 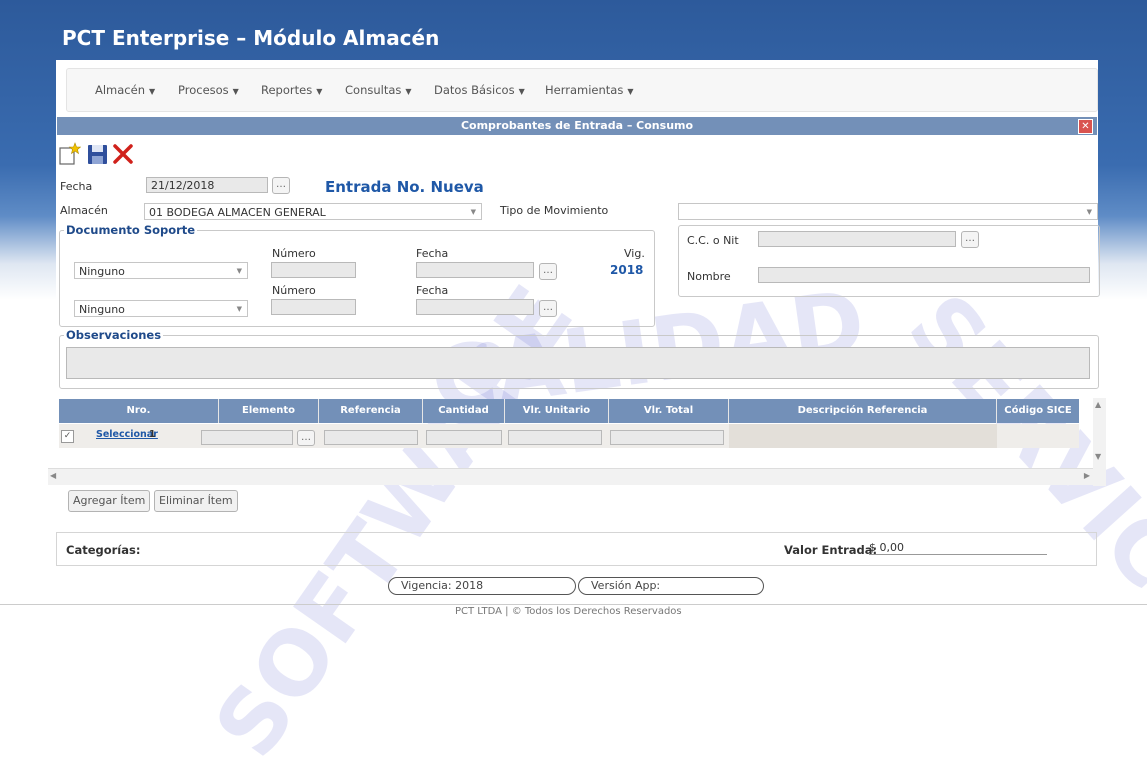 I want to click on valor-entrada-label: Valor Entrada:, so click(x=831, y=550).